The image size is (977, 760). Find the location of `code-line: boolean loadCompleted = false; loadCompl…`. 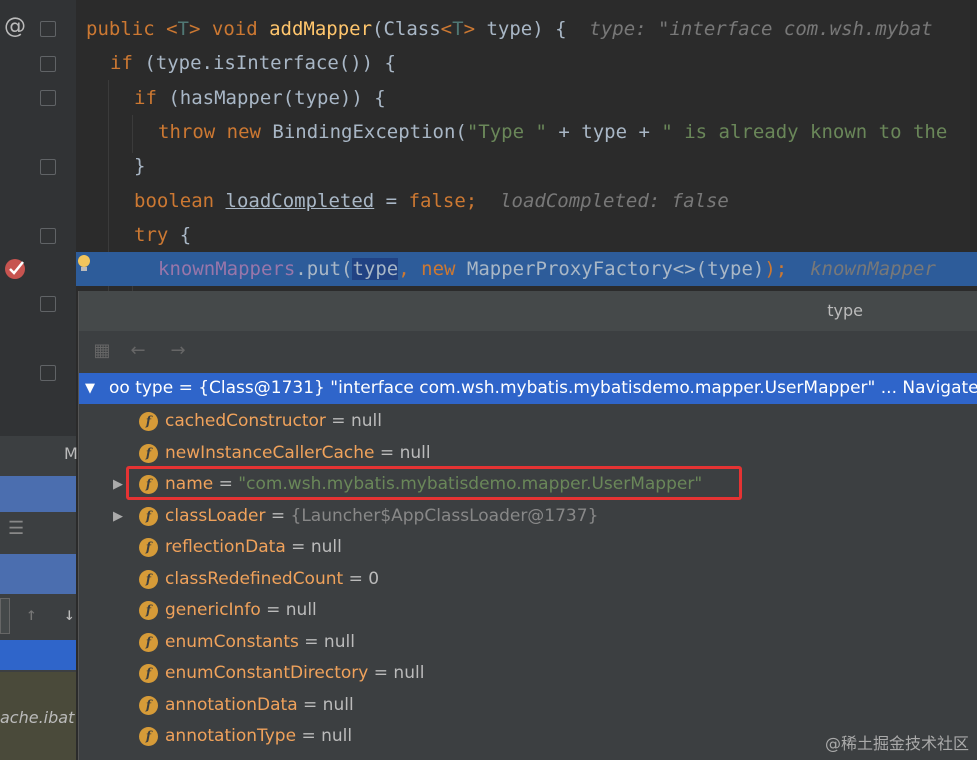

code-line: boolean loadCompleted = false; loadCompl… is located at coordinates (526, 201).